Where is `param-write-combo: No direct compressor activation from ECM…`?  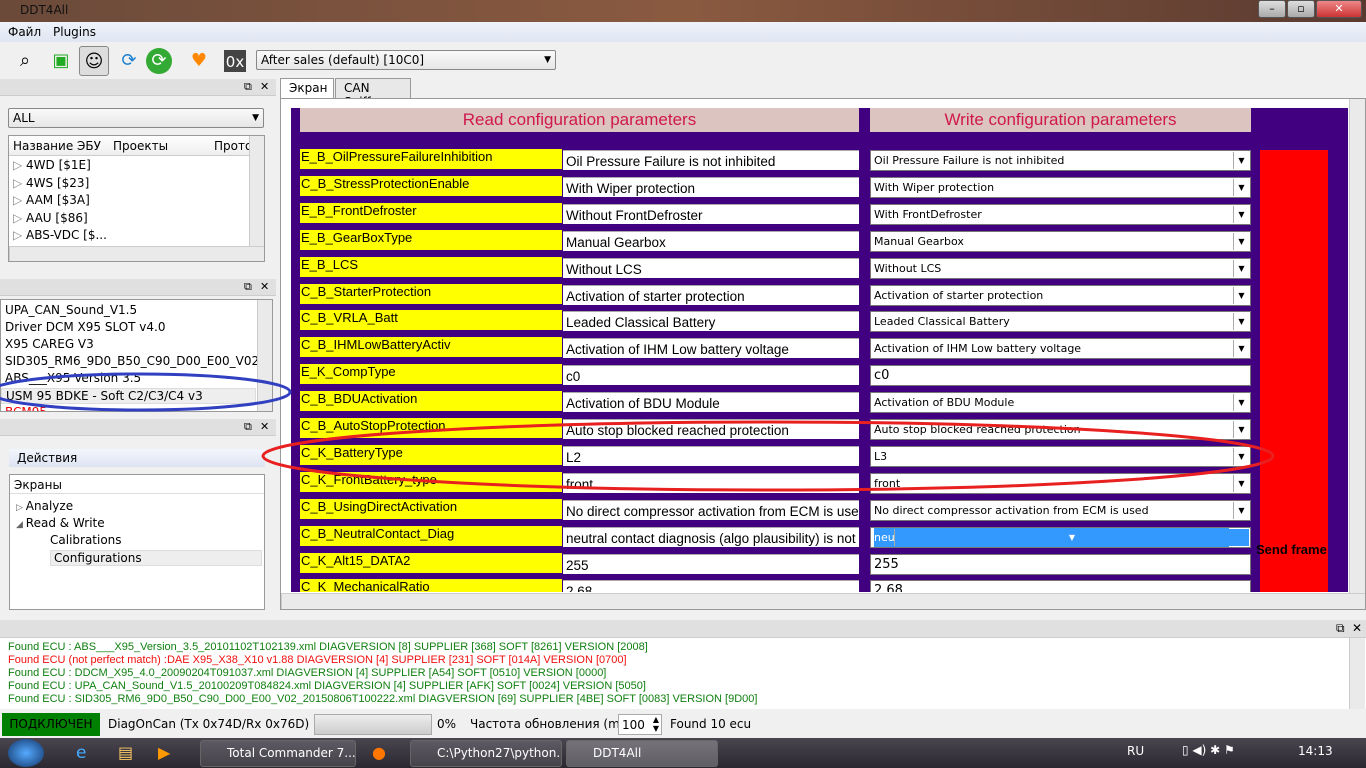 param-write-combo: No direct compressor activation from ECM… is located at coordinates (1060, 510).